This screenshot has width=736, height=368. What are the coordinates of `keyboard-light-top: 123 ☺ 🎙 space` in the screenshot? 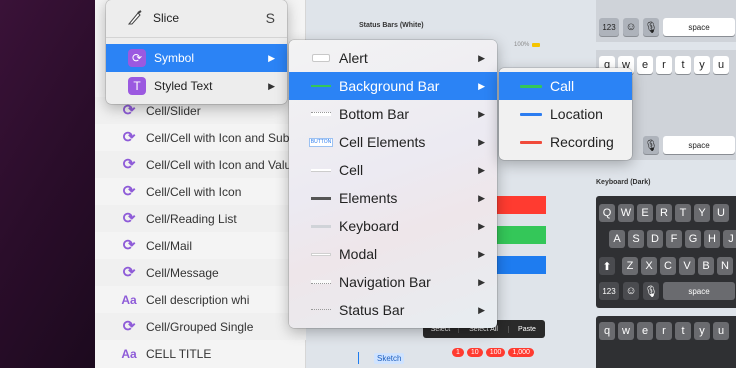 It's located at (666, 21).